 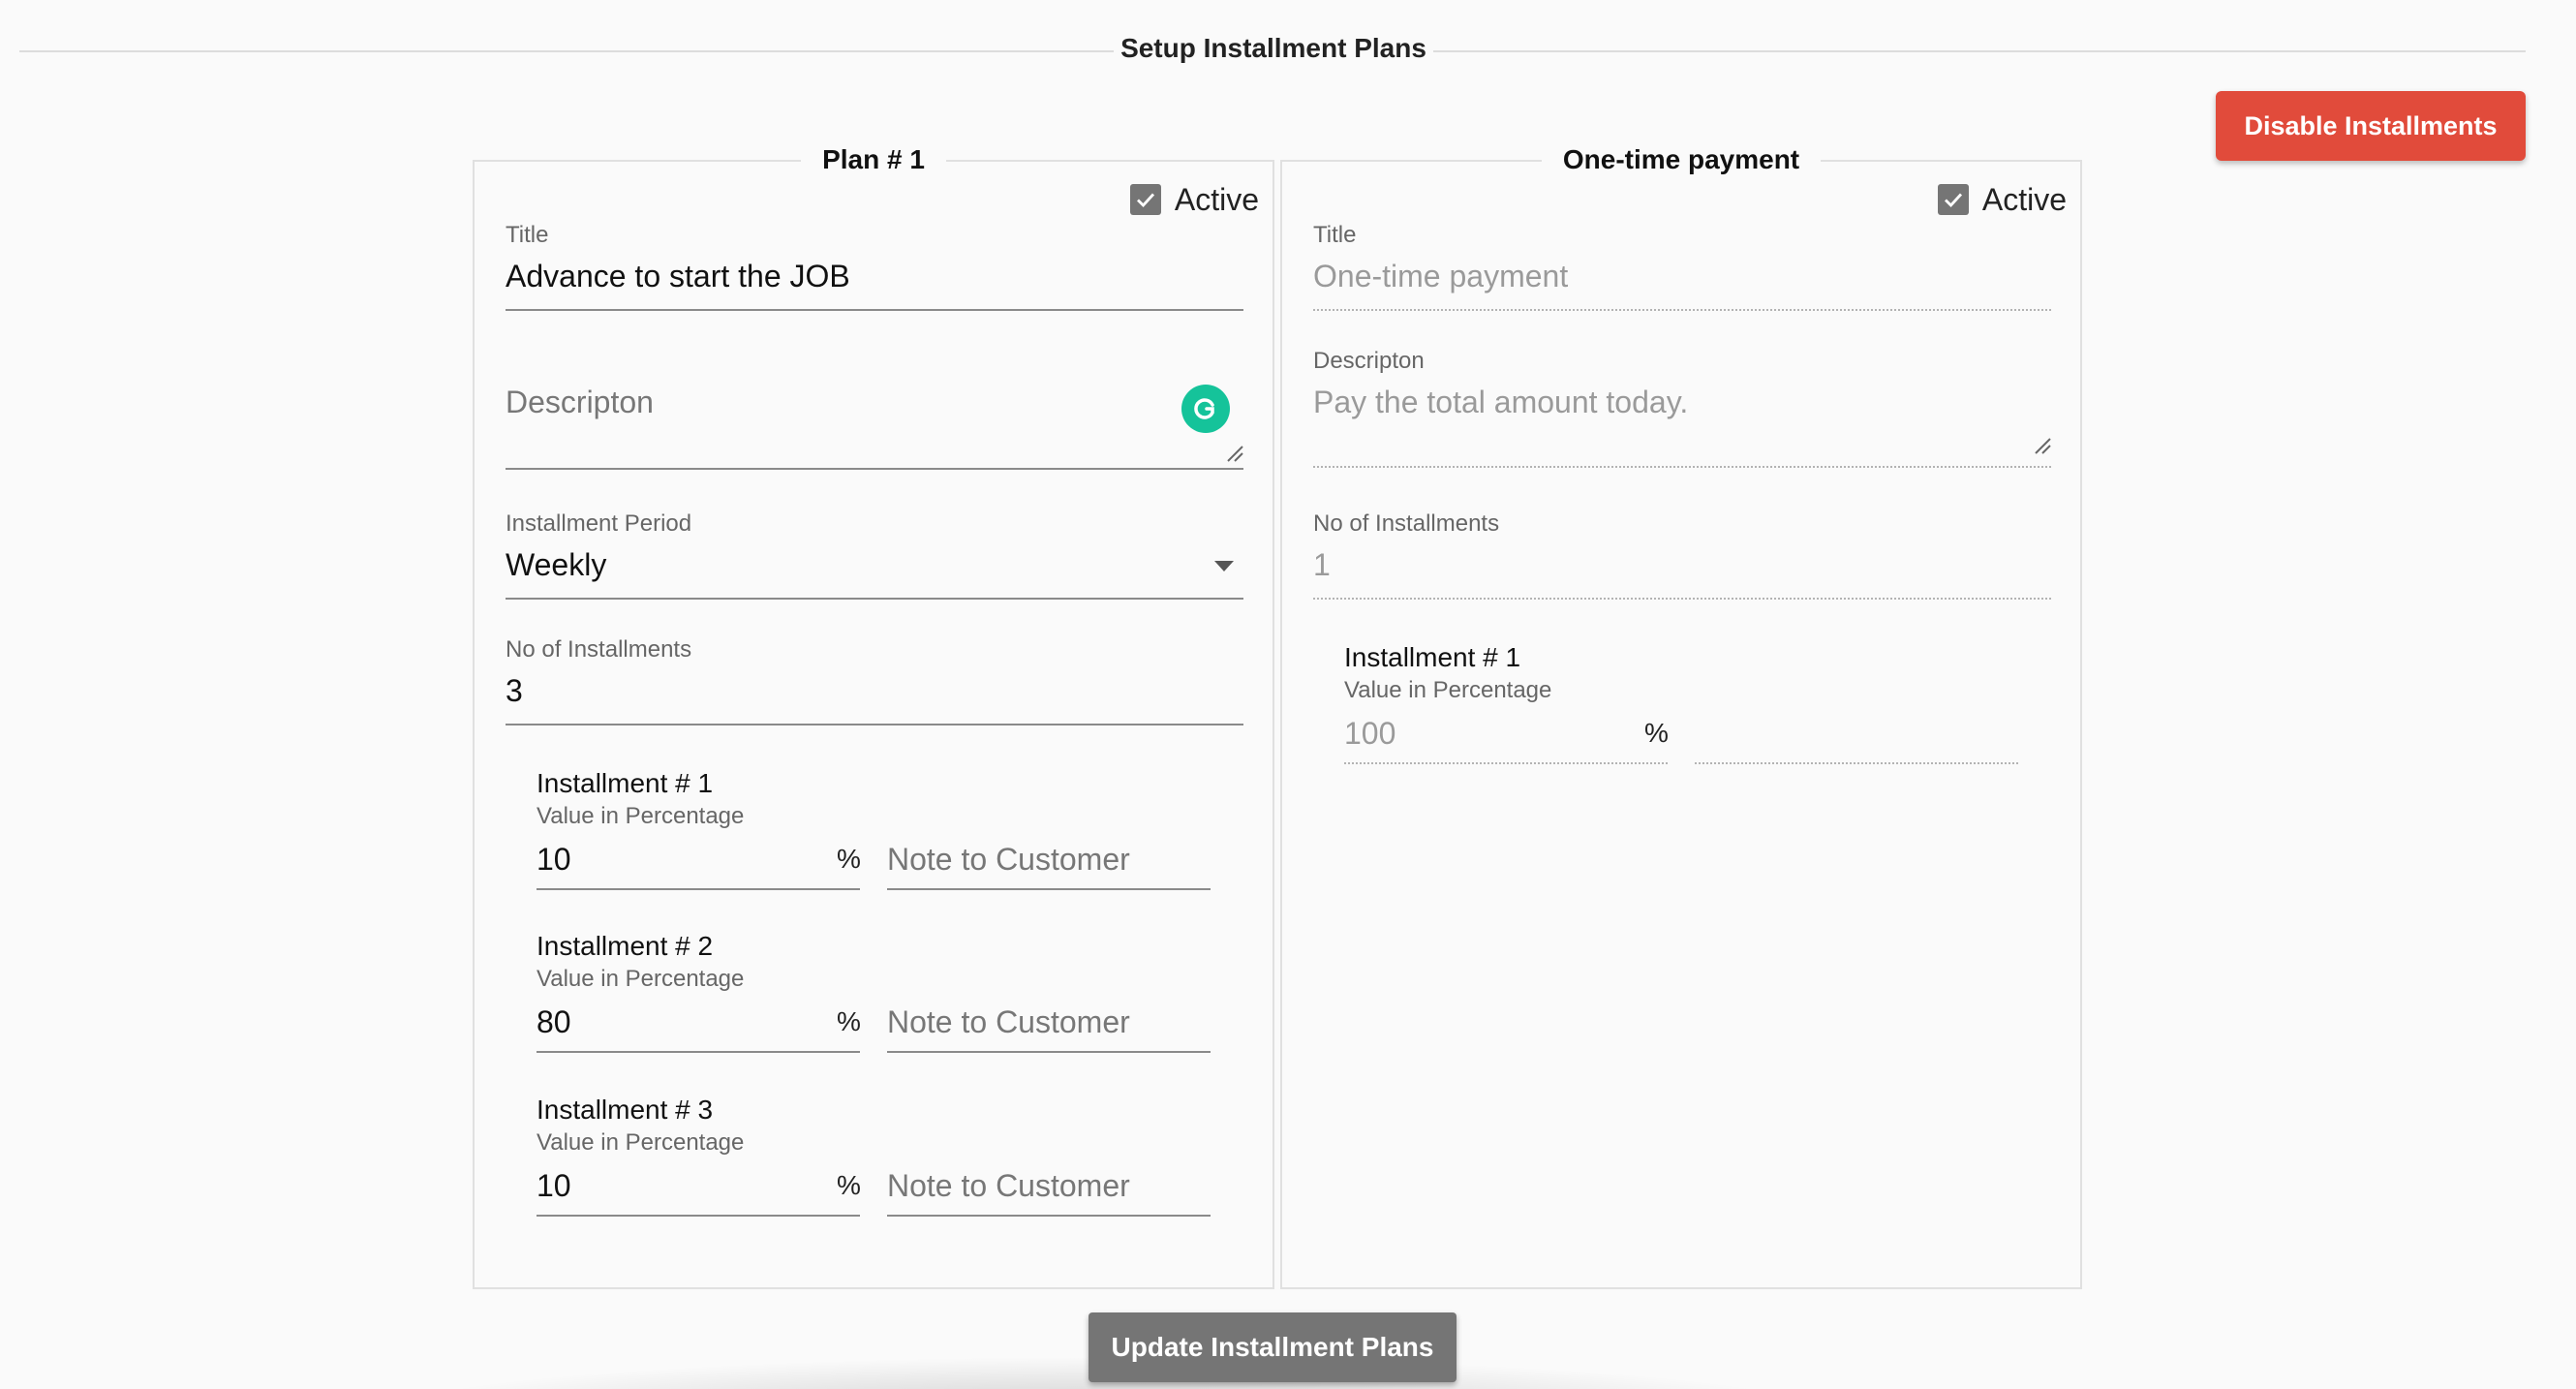 I want to click on plan-legend-text: One-time payment, so click(x=1681, y=159).